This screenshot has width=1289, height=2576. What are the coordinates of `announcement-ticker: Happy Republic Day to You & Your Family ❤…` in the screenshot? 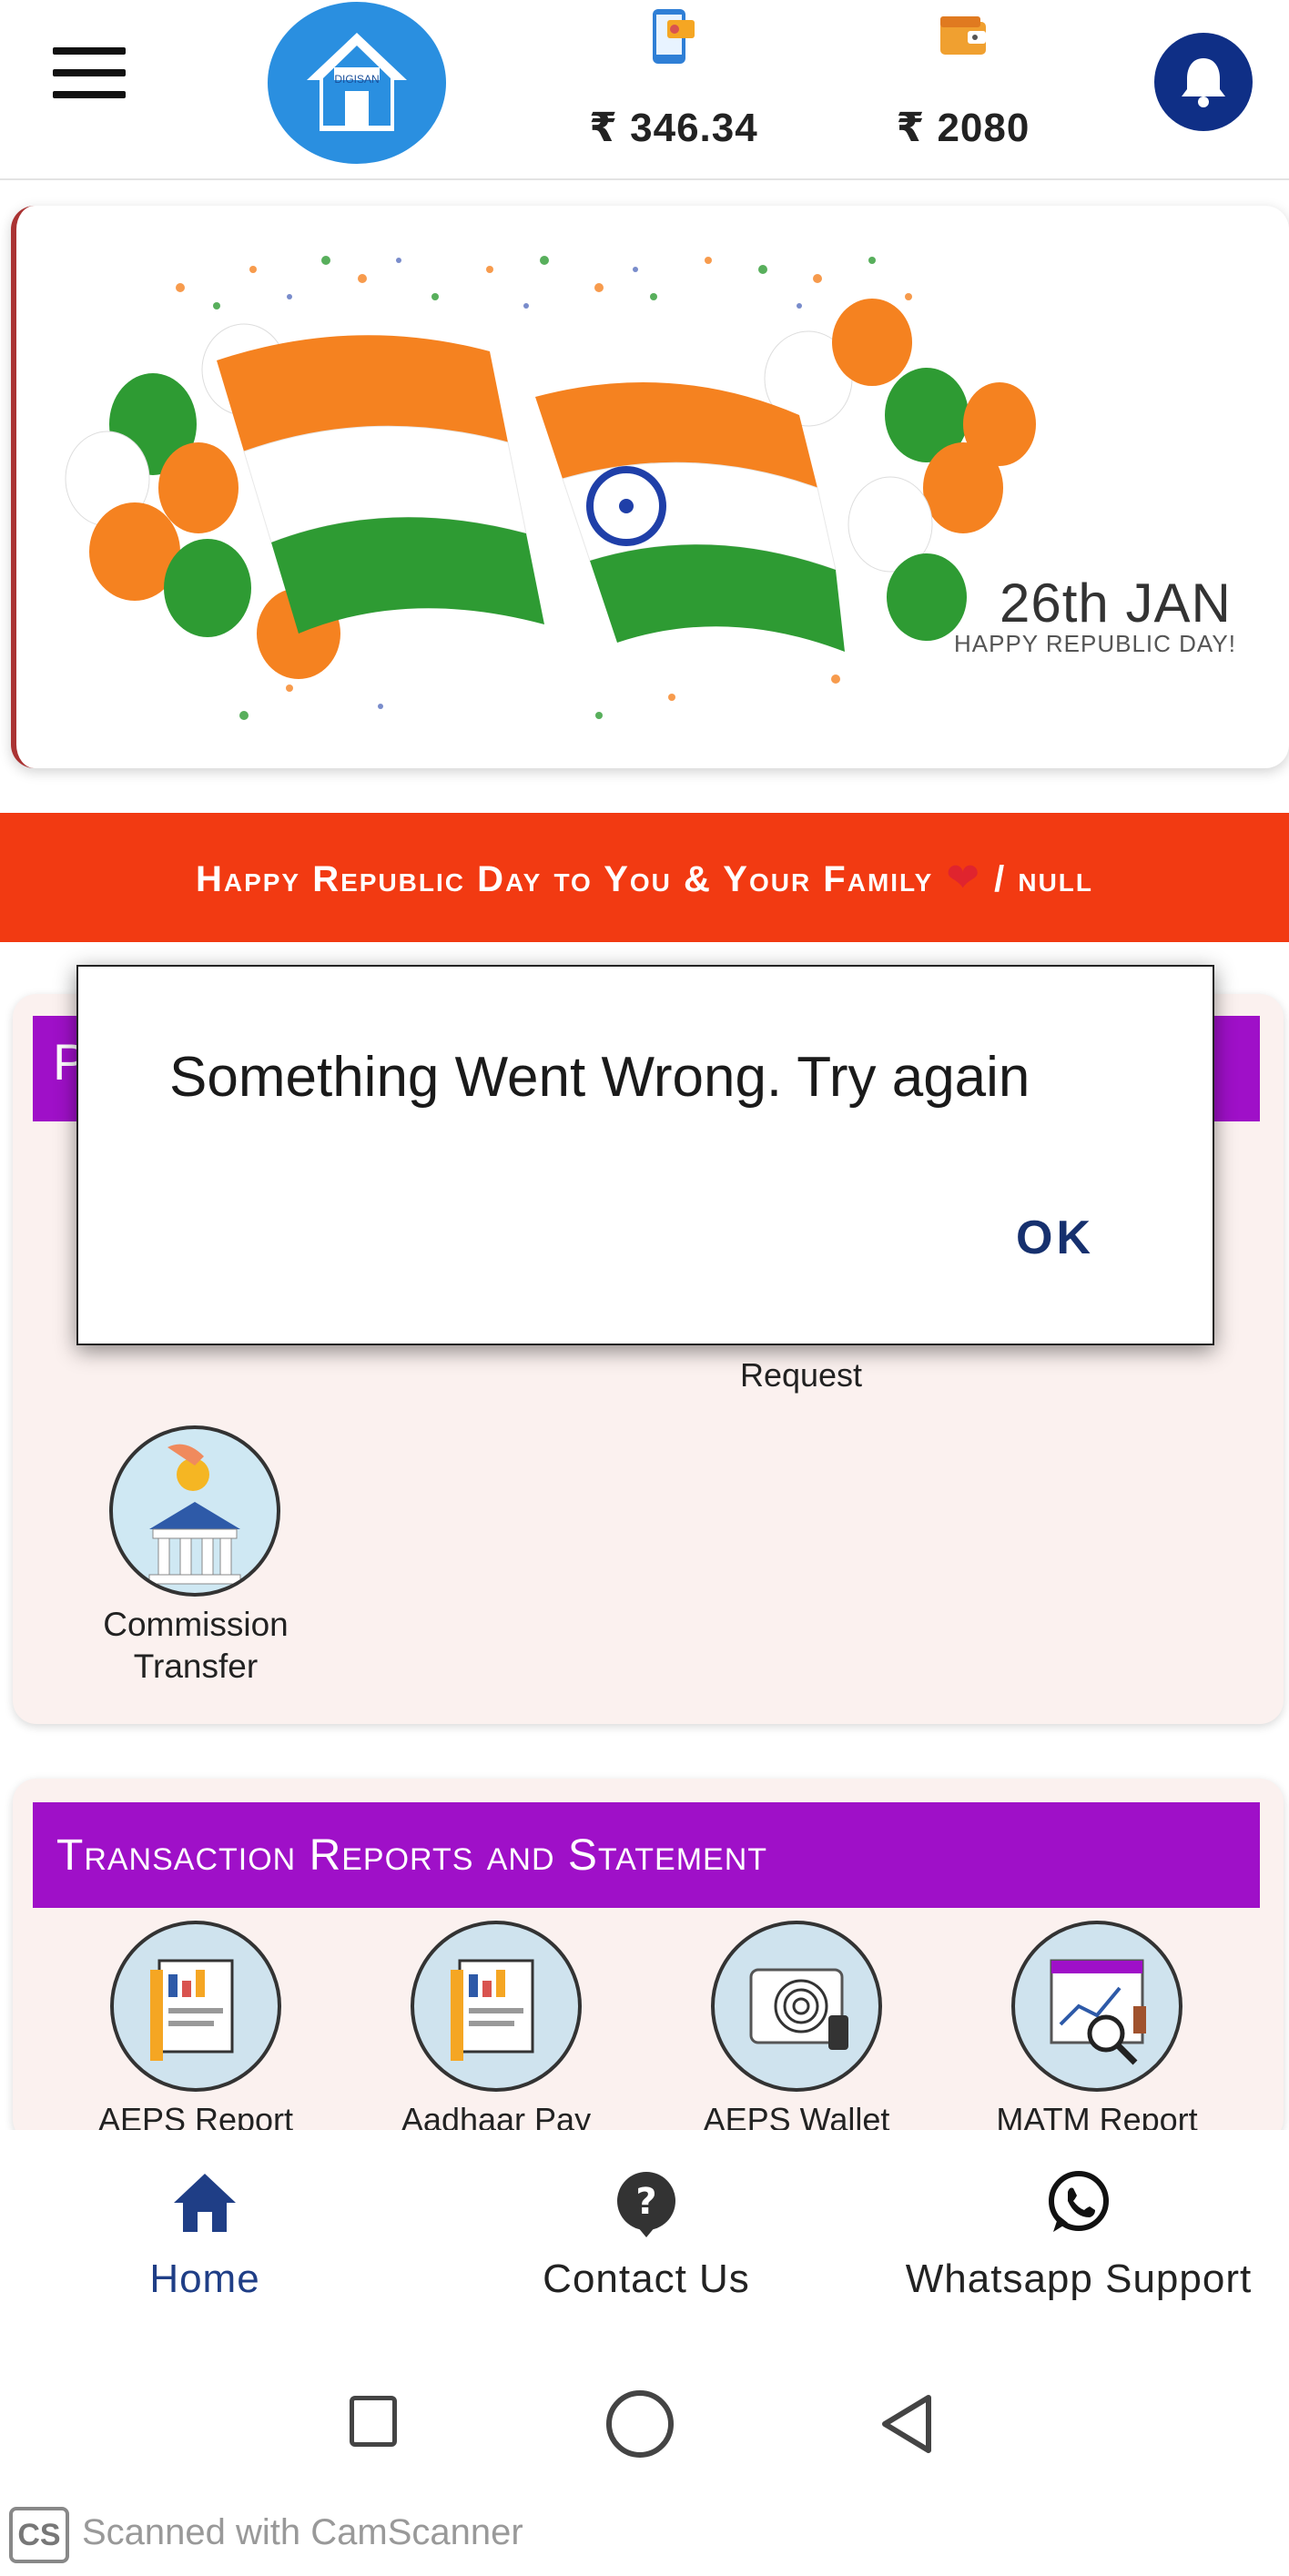 It's located at (644, 877).